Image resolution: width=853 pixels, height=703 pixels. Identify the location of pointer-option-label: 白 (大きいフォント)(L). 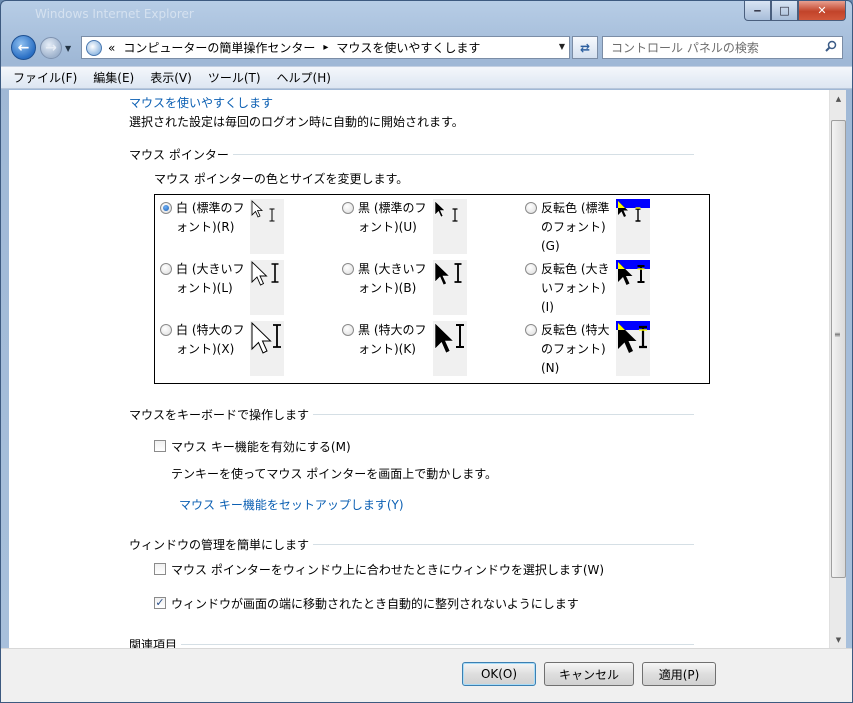
(210, 278).